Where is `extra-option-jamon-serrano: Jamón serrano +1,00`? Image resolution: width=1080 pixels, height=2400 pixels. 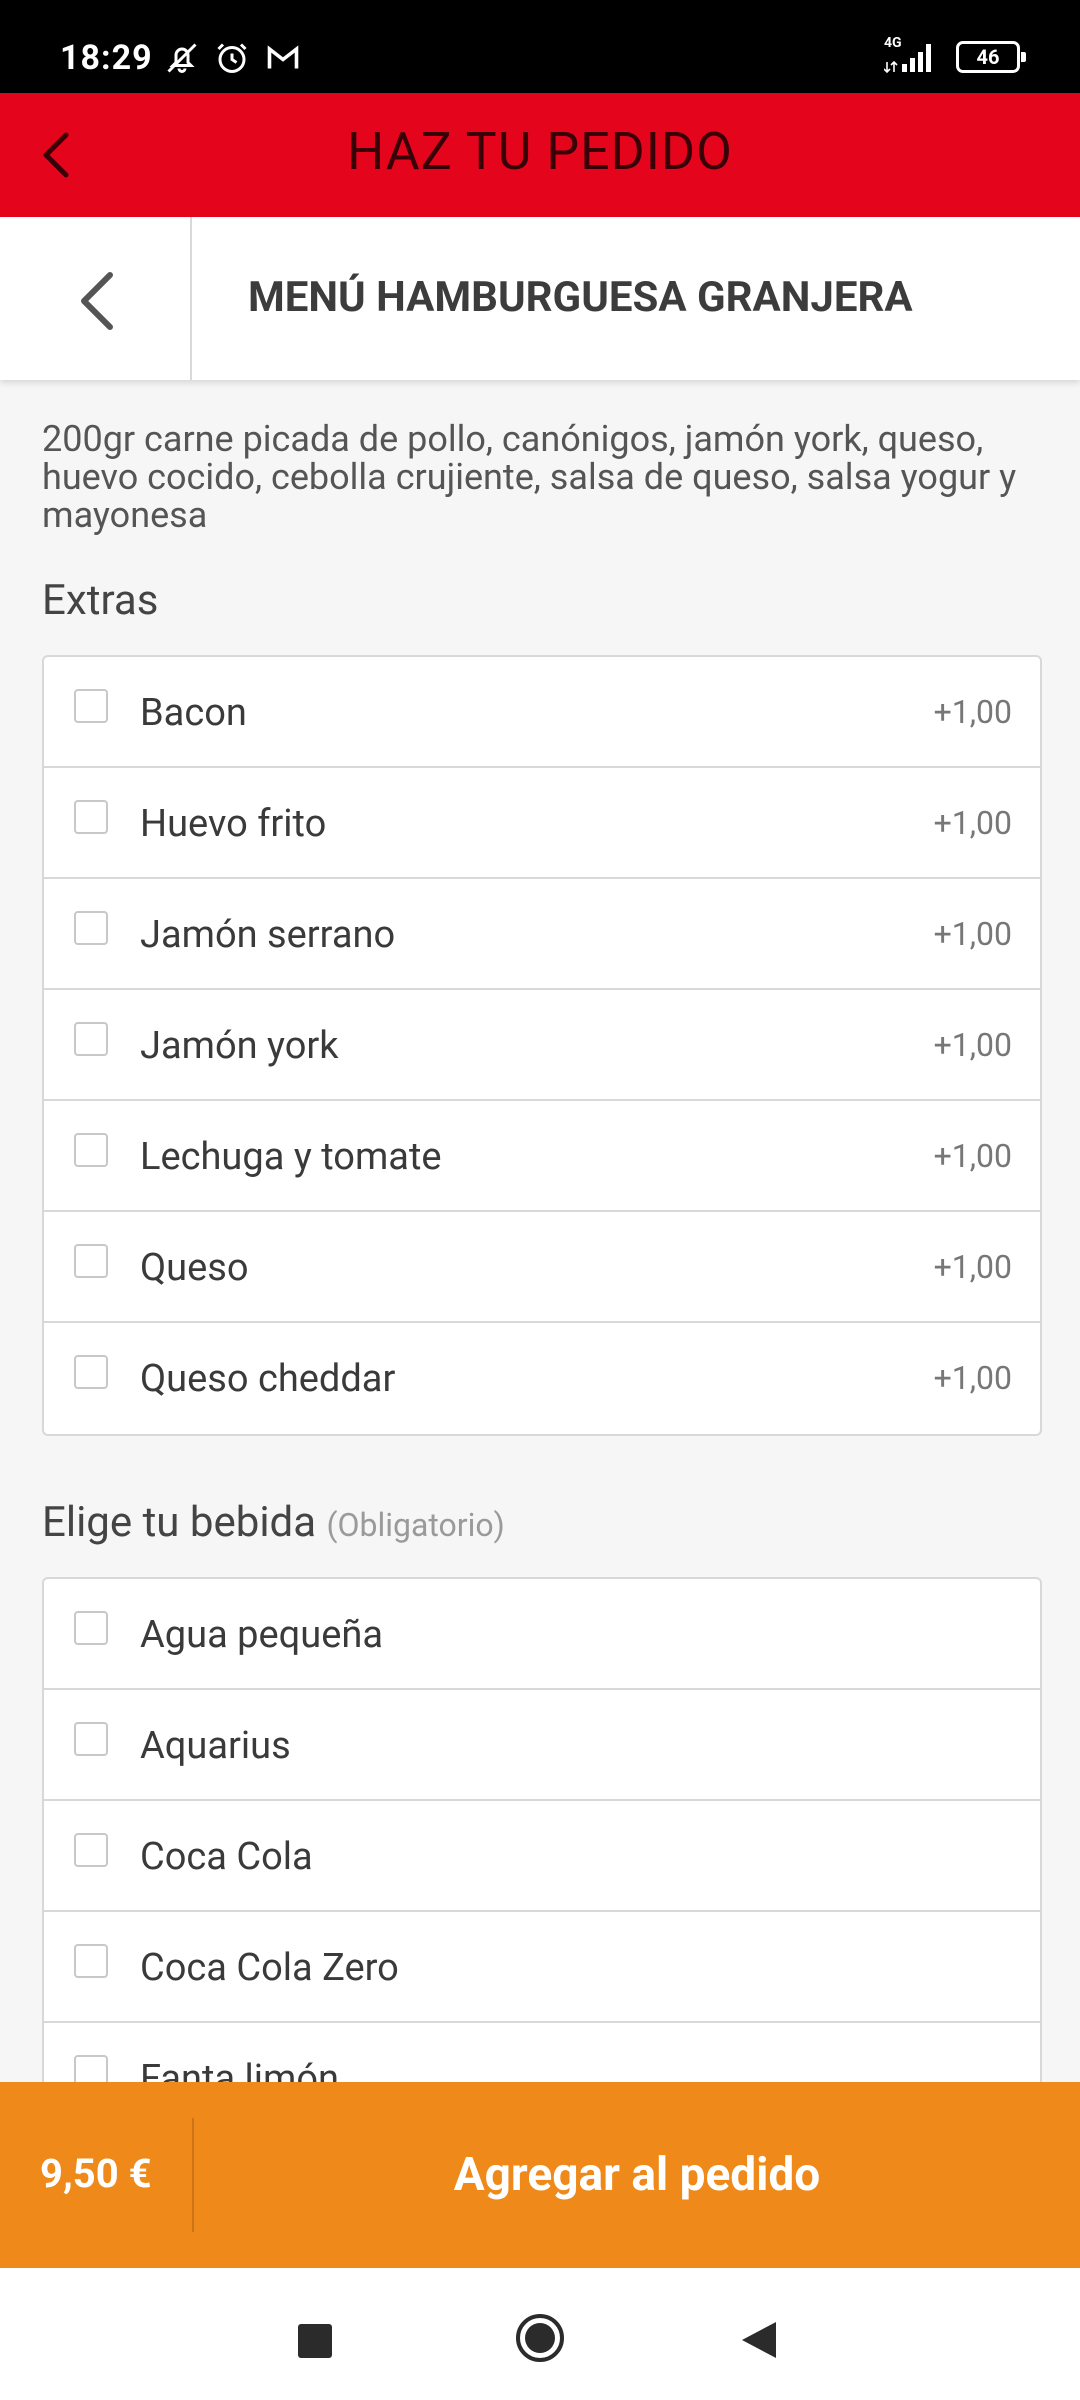
extra-option-jamon-serrano: Jamón serrano +1,00 is located at coordinates (542, 934).